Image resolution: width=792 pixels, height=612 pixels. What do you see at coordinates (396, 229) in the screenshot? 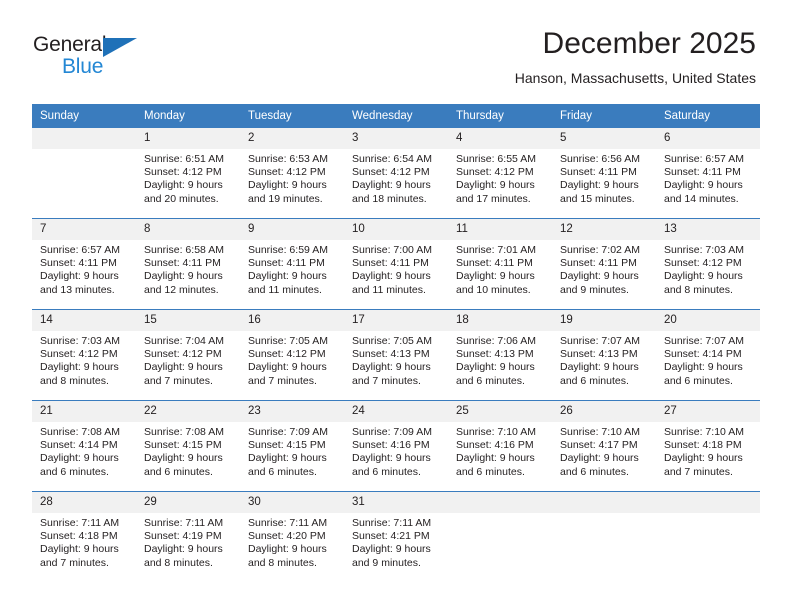
I see `day-number-cell: 10` at bounding box center [396, 229].